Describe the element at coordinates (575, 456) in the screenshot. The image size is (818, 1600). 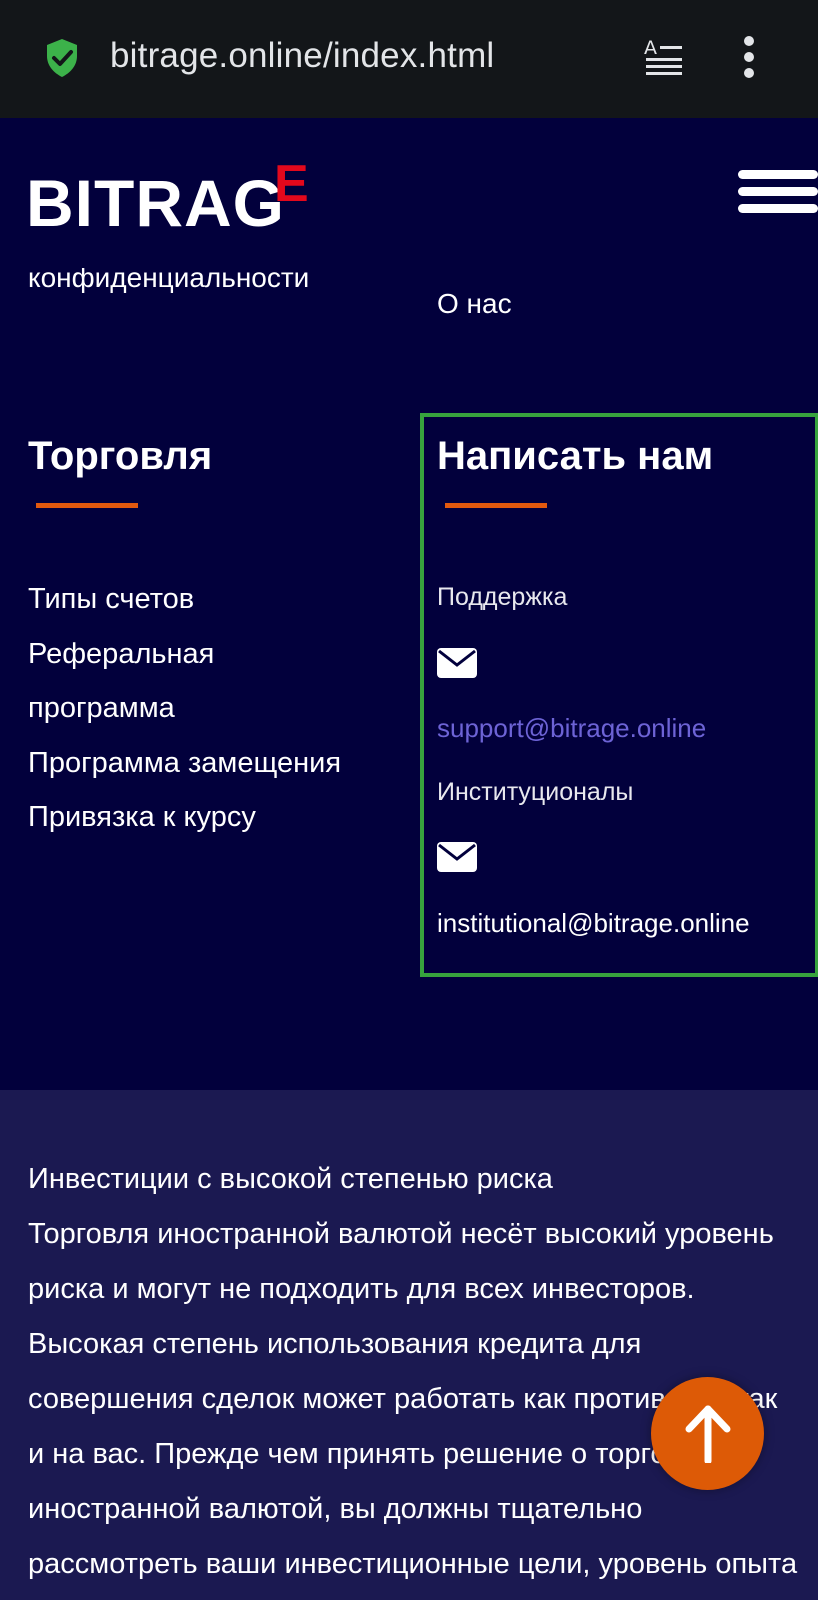
I see `contact-title: Написать нам` at that location.